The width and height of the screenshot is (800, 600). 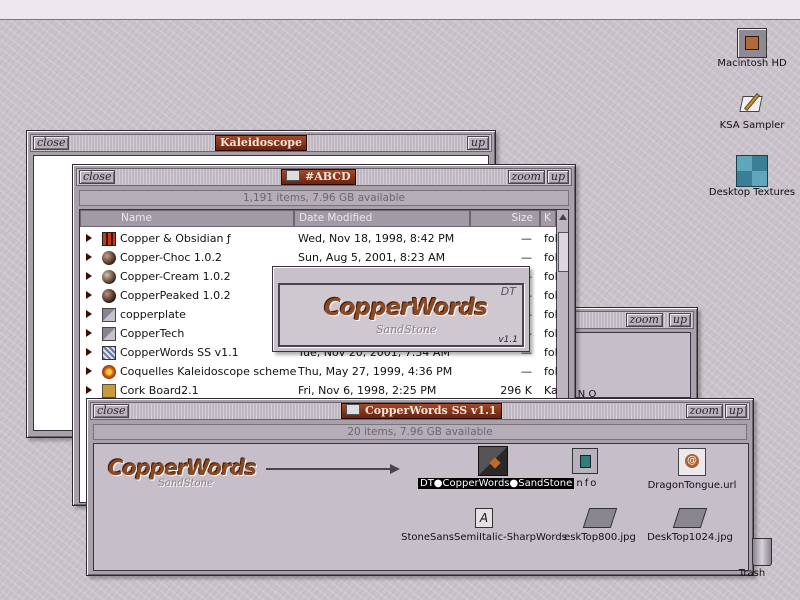 I want to click on window-title: #ABCD, so click(x=318, y=177).